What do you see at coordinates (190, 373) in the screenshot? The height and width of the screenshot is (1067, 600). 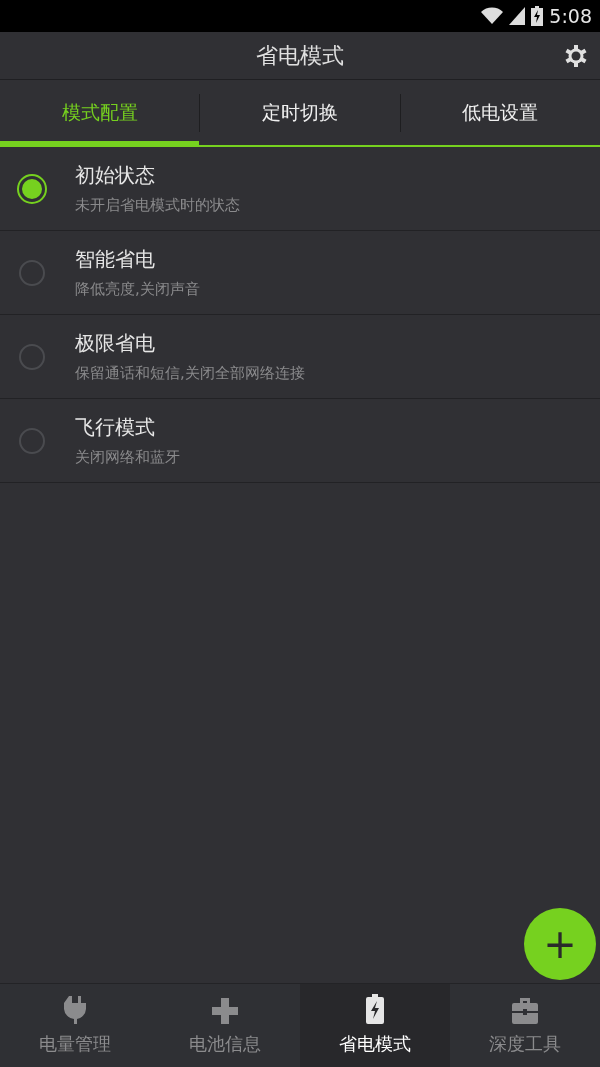 I see `mode-description: 保留通话和短信,关闭全部网络连接` at bounding box center [190, 373].